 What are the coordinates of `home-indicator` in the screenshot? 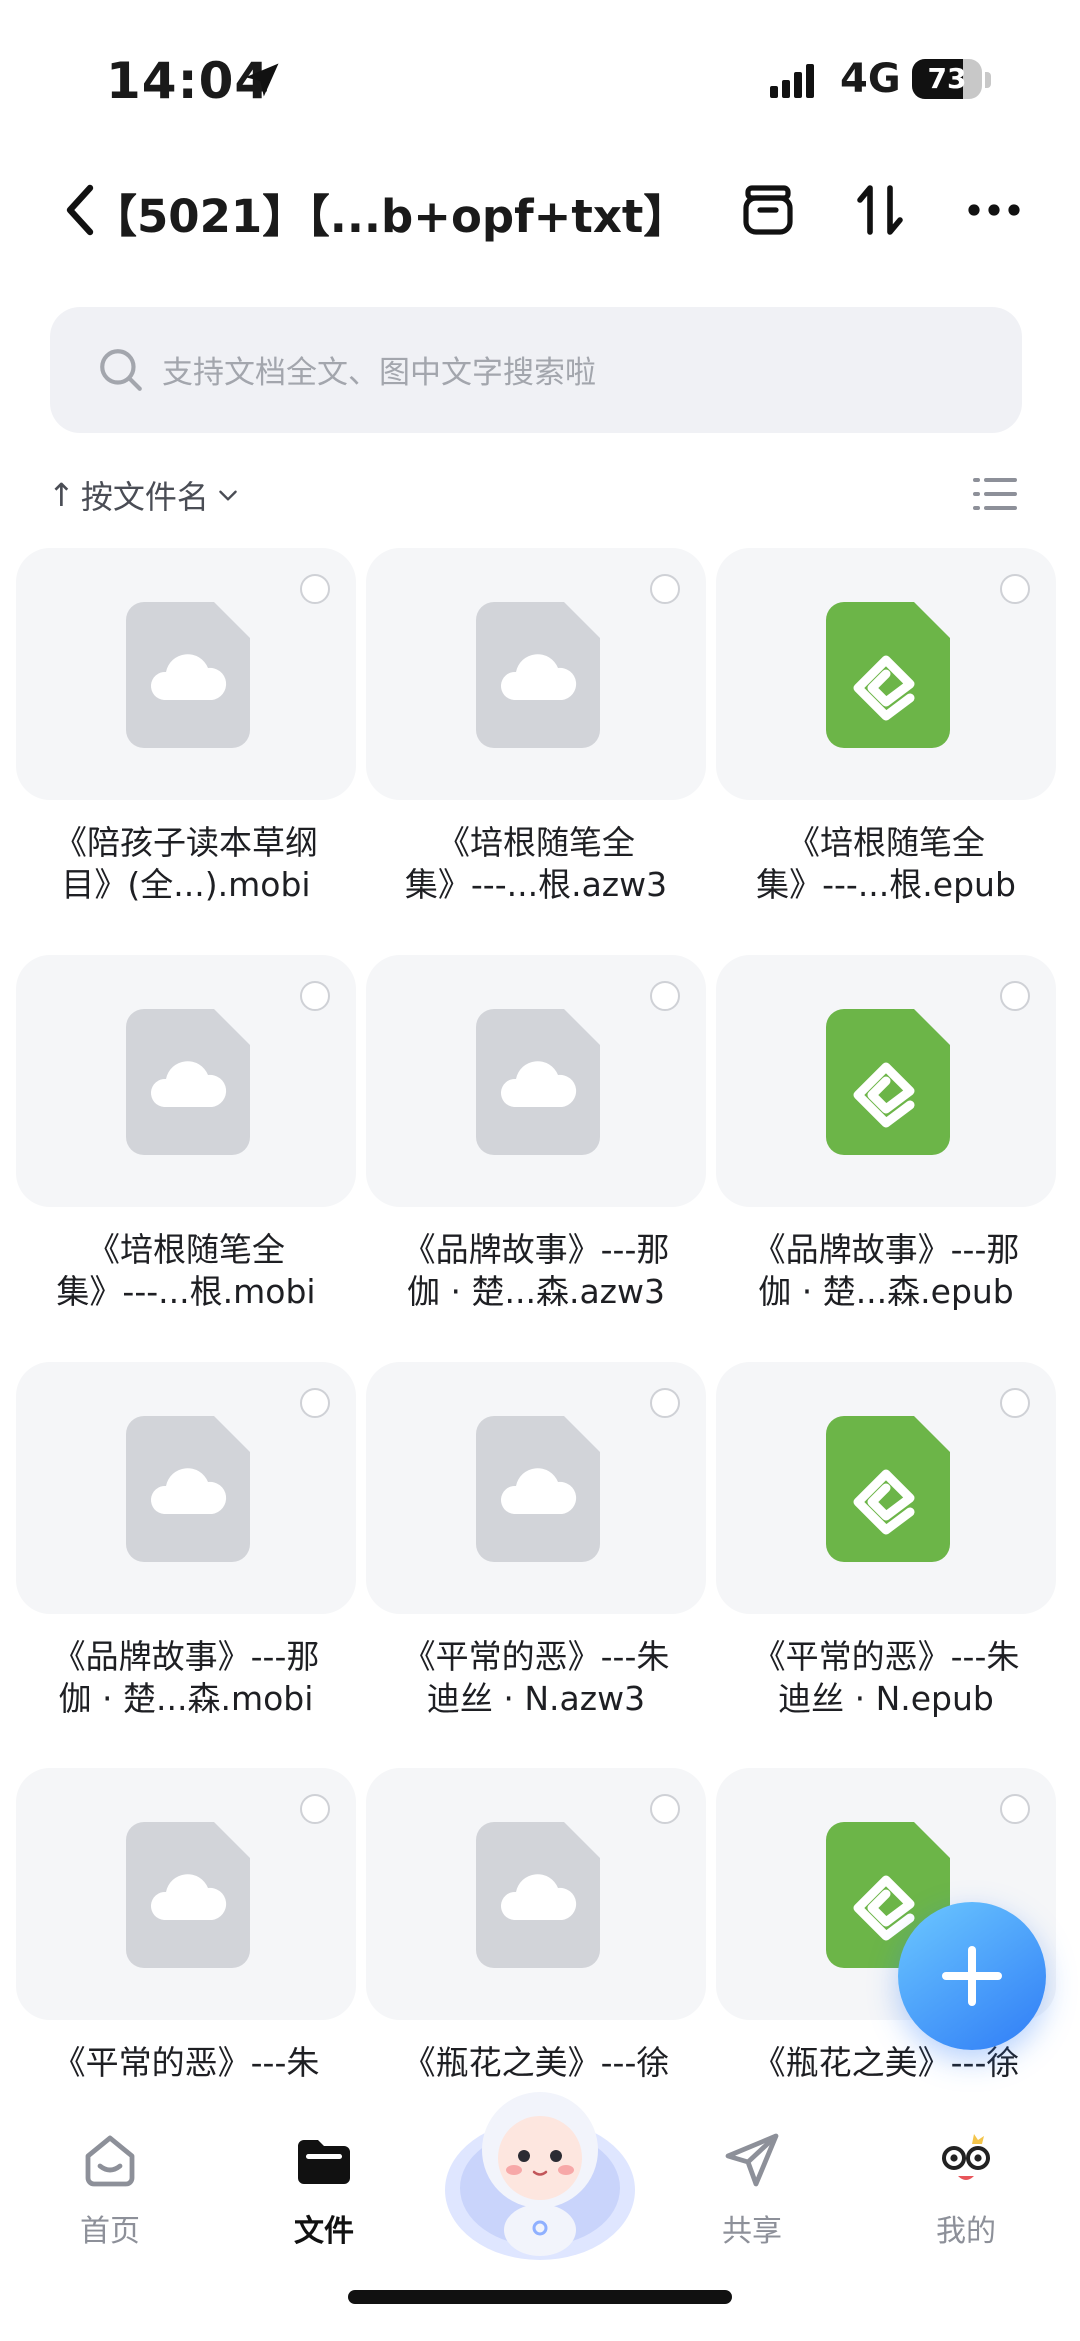 It's located at (540, 2297).